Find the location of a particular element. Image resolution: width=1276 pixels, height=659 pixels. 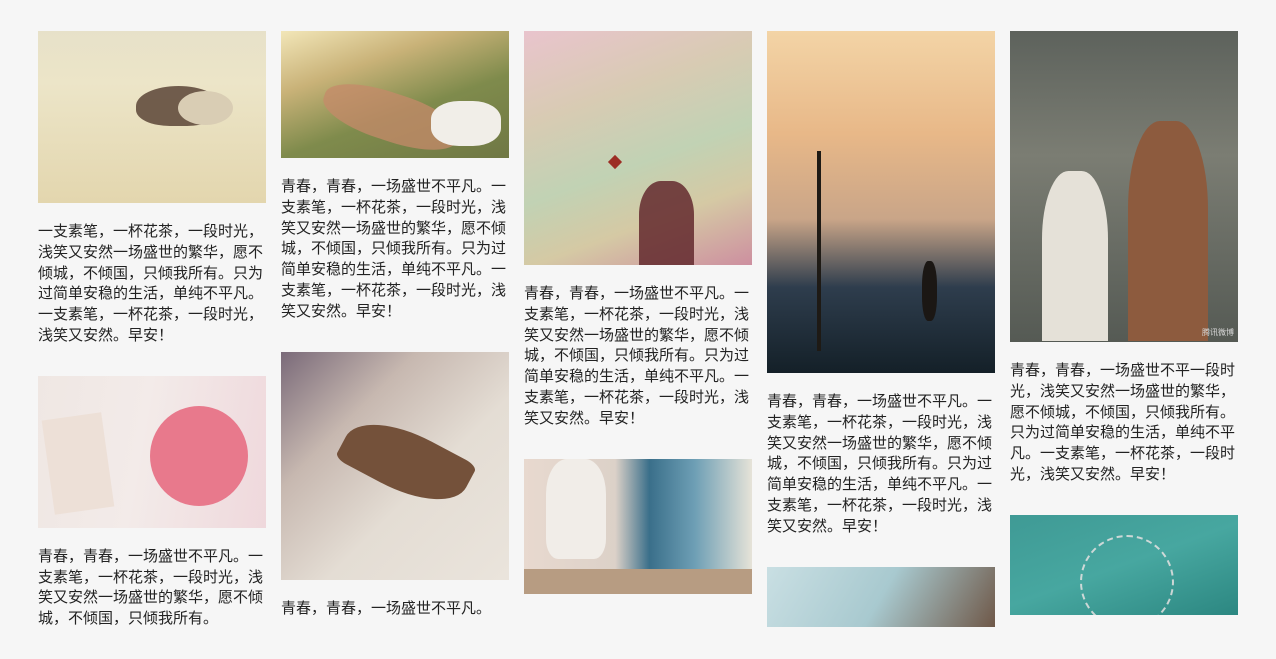

anime-couple-illustration: 腾讯微博 is located at coordinates (1124, 186).